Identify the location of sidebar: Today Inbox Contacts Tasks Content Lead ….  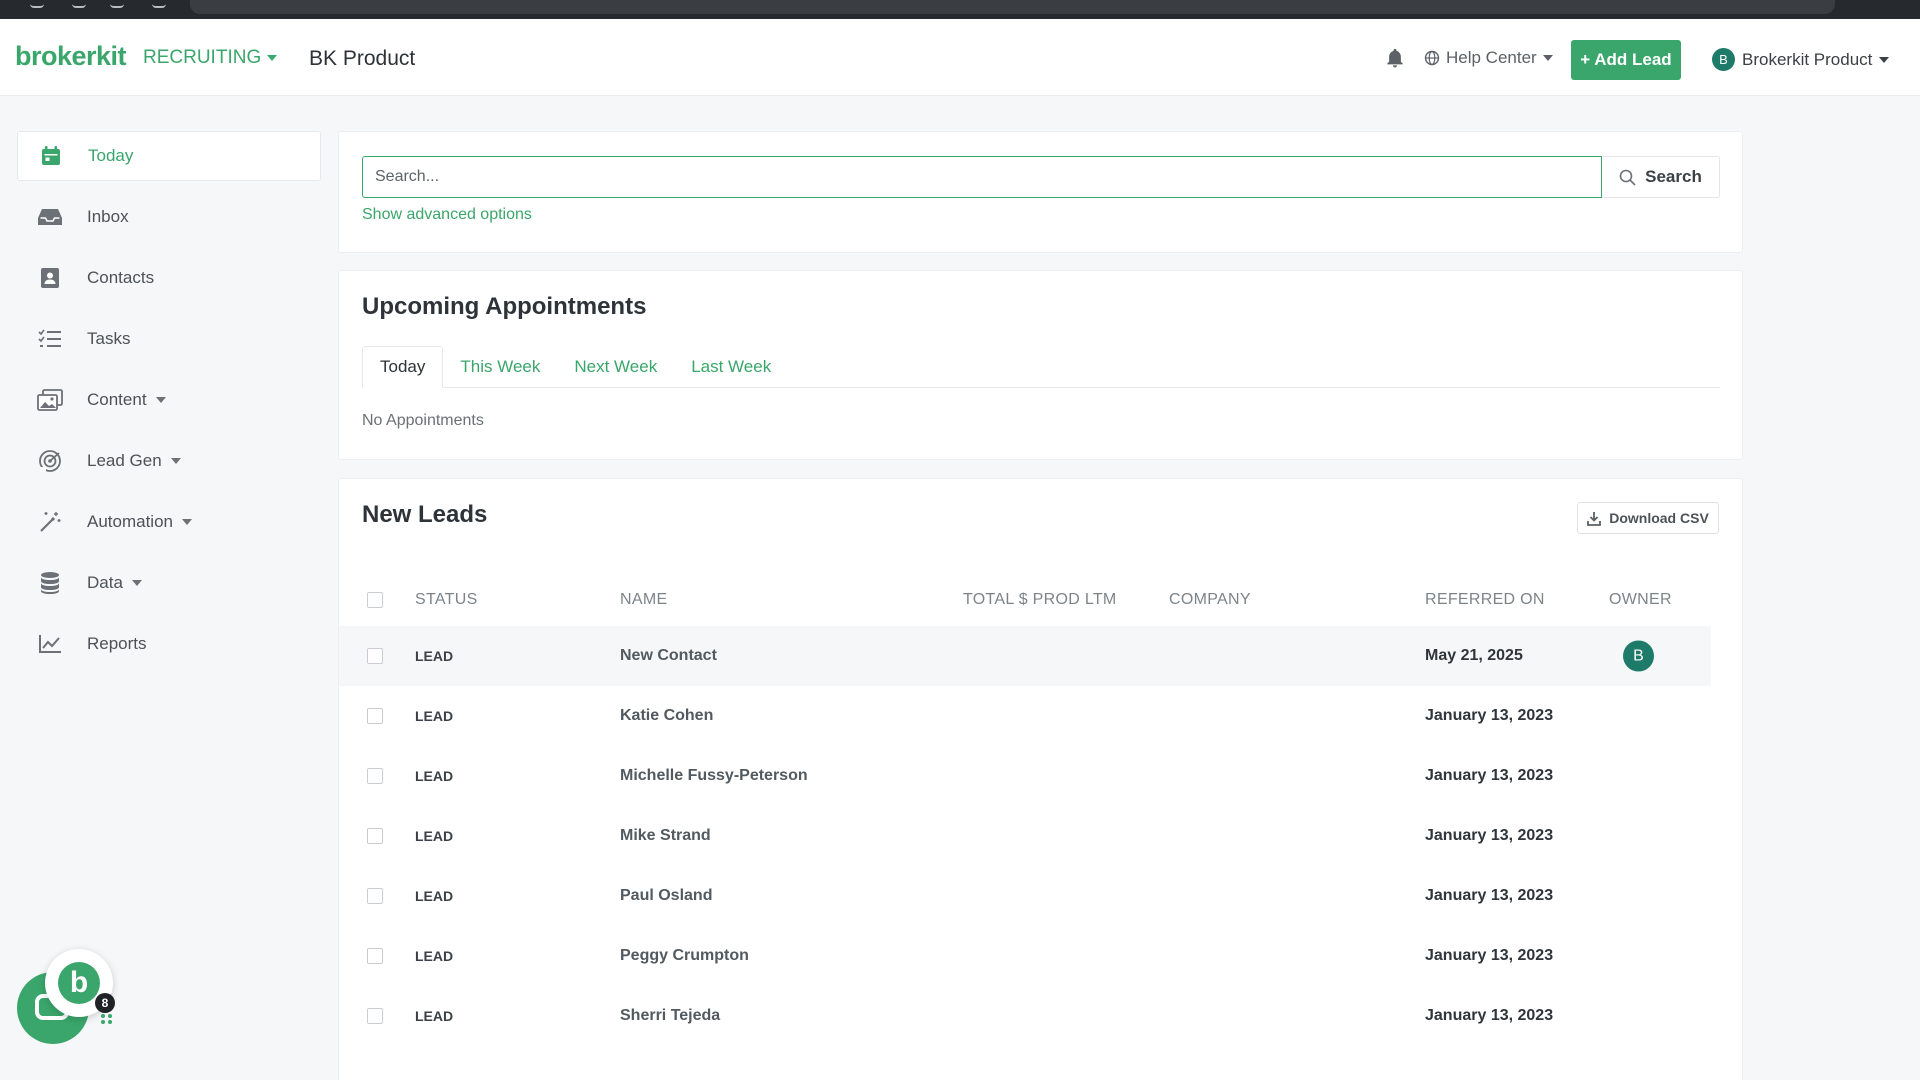
(169, 405).